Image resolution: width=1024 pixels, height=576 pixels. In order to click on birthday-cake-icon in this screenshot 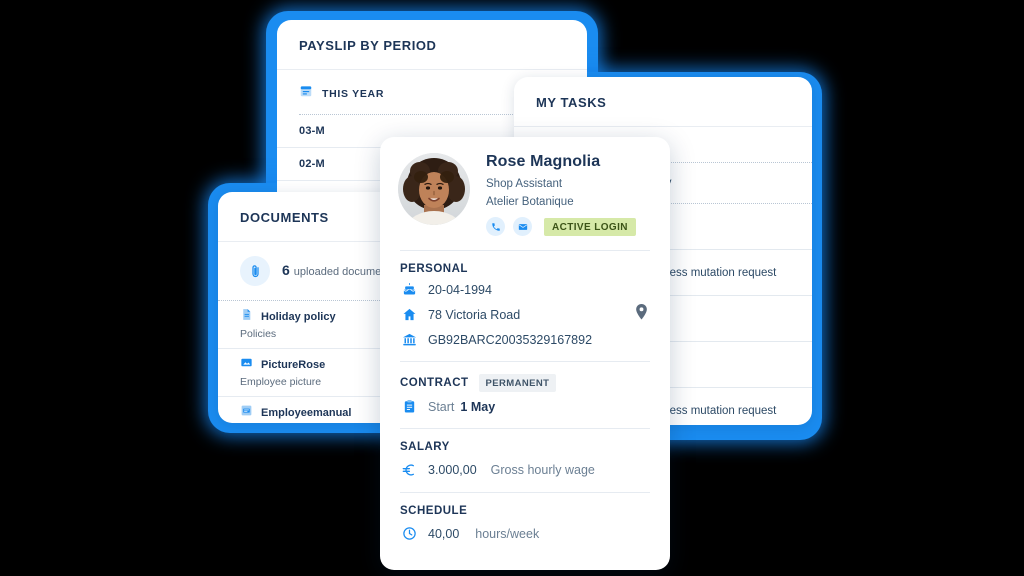, I will do `click(409, 289)`.